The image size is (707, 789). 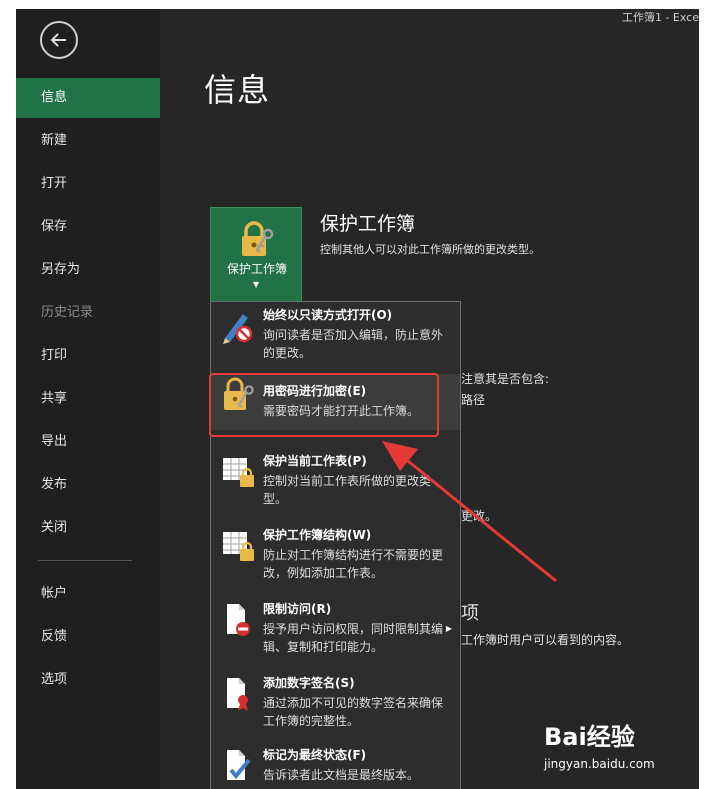 What do you see at coordinates (448, 628) in the screenshot?
I see `submenu-arrow-icon: ▶` at bounding box center [448, 628].